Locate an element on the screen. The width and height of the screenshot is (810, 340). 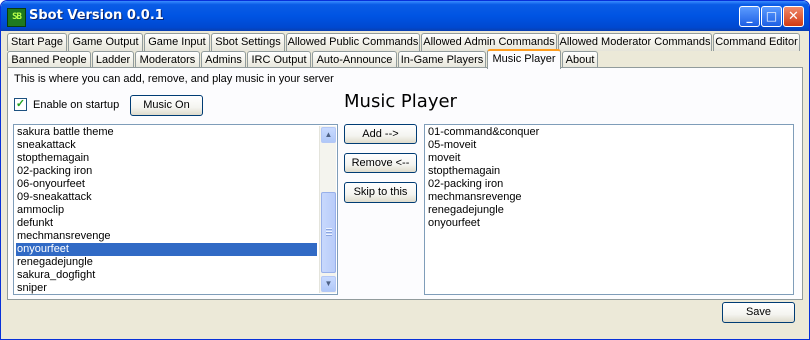
list-item: sakura battle theme is located at coordinates (65, 132).